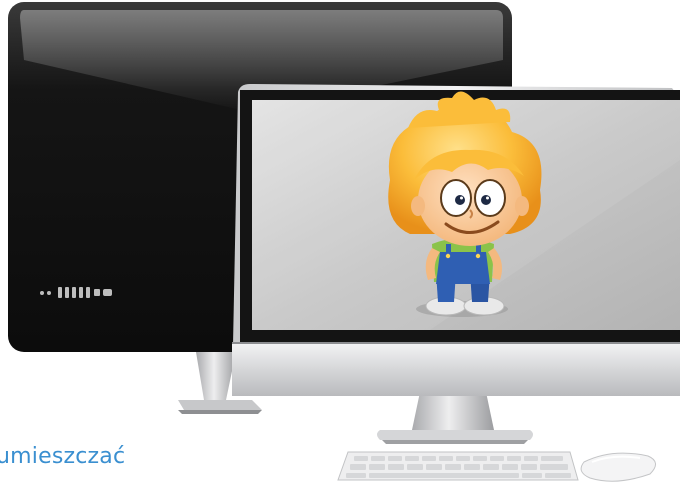  What do you see at coordinates (456, 369) in the screenshot?
I see `front-monitor-chin` at bounding box center [456, 369].